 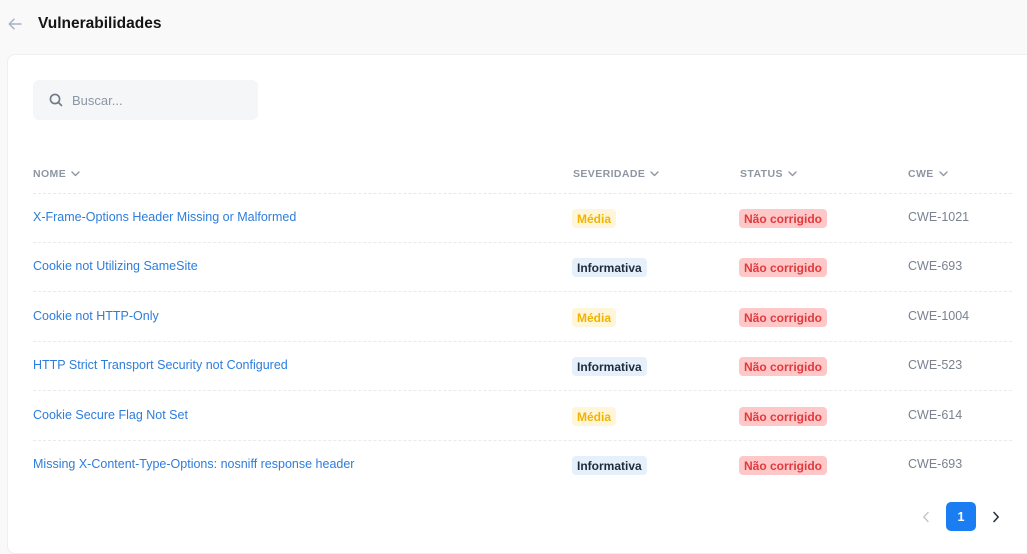 What do you see at coordinates (935, 415) in the screenshot?
I see `cwe-value: CWE-614` at bounding box center [935, 415].